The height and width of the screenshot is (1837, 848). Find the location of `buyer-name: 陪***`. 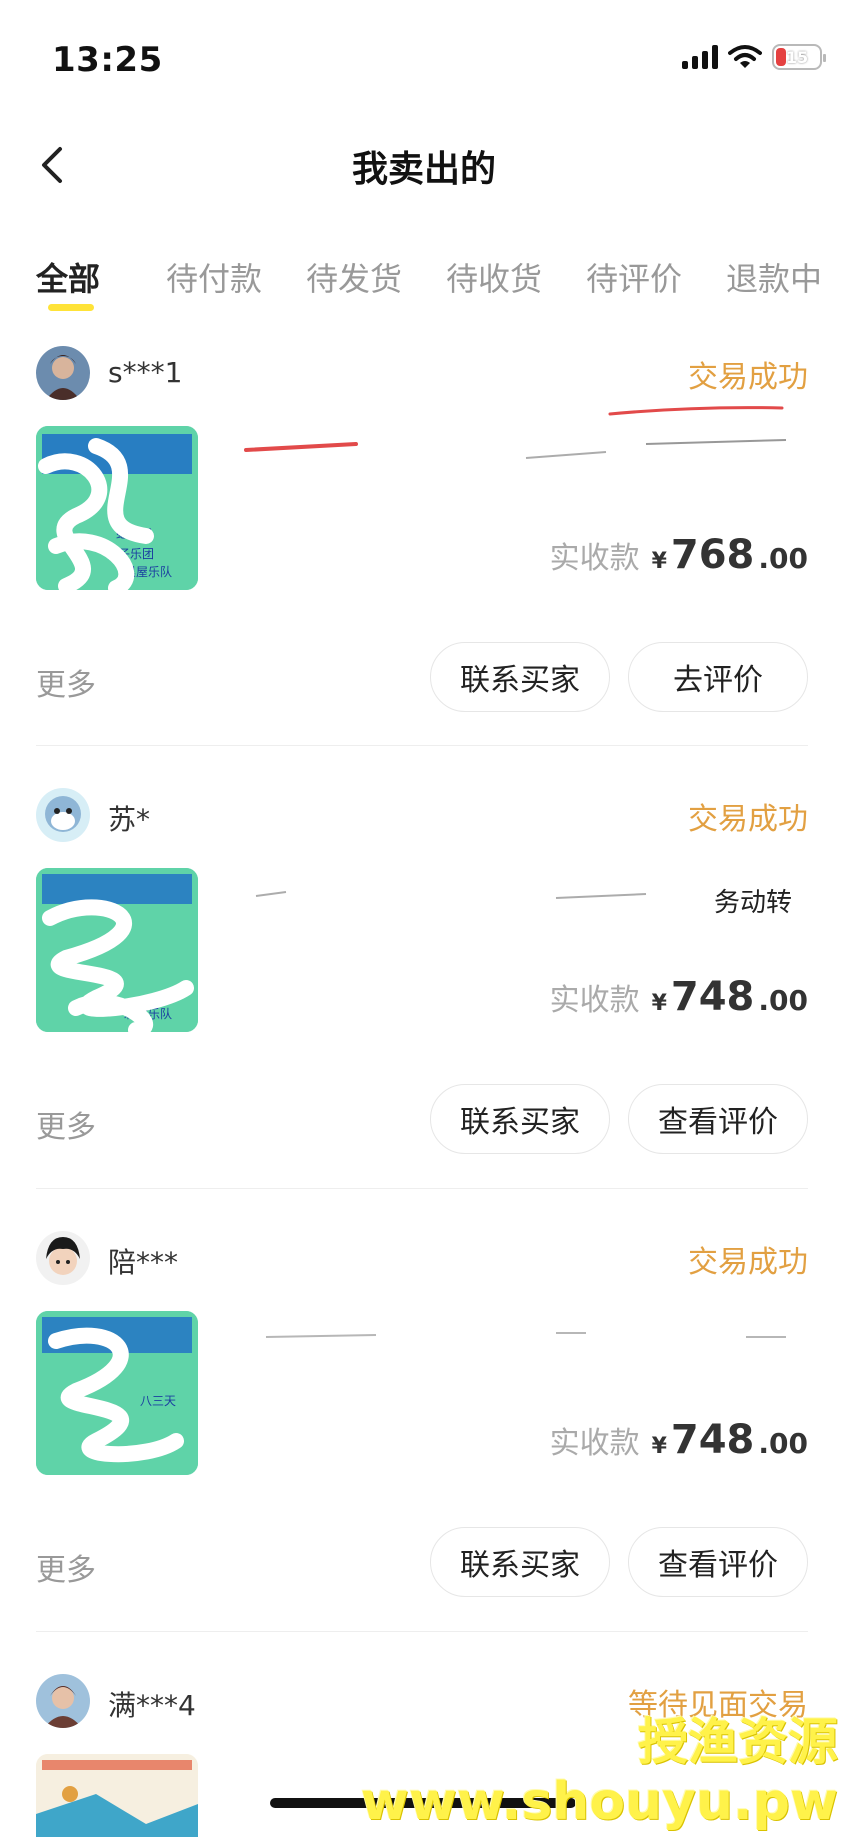

buyer-name: 陪*** is located at coordinates (143, 1262).